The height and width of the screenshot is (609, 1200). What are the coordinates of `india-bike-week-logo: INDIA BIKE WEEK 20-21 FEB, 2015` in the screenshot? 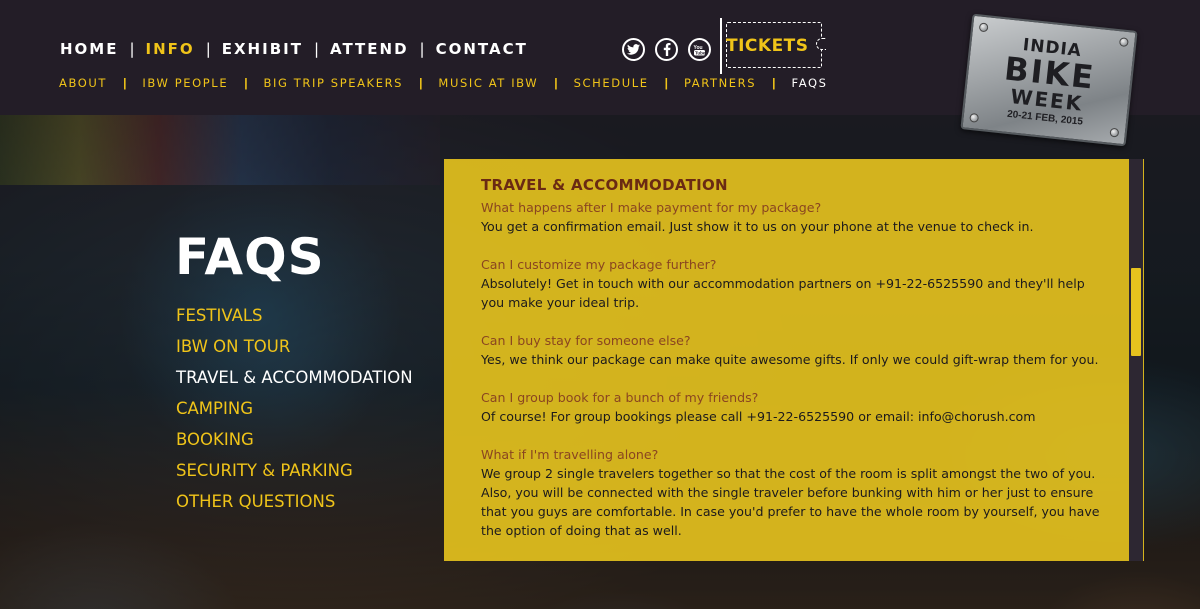 It's located at (1049, 80).